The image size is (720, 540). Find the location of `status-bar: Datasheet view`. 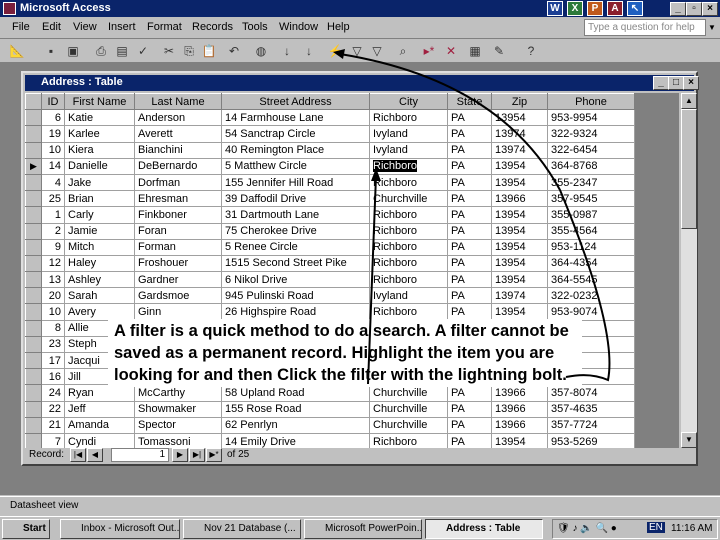

status-bar: Datasheet view is located at coordinates (360, 506).